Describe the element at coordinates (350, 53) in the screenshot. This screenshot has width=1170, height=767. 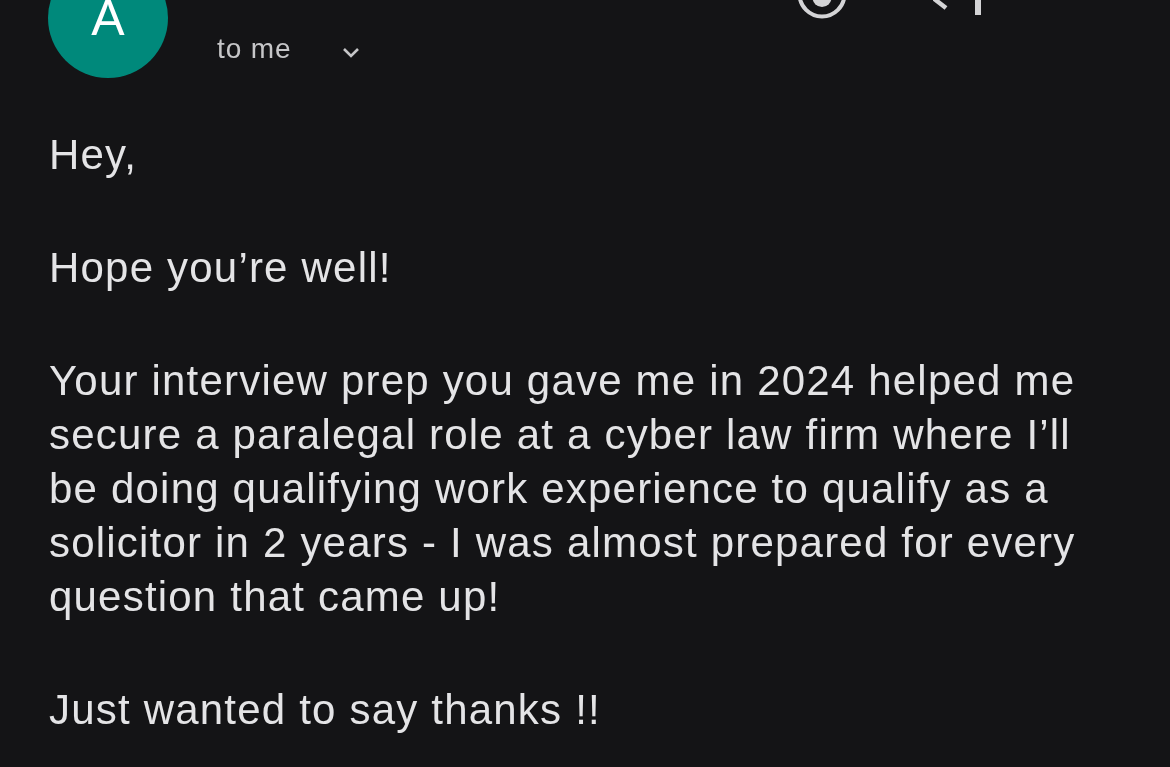
I see `chevron-icon` at that location.